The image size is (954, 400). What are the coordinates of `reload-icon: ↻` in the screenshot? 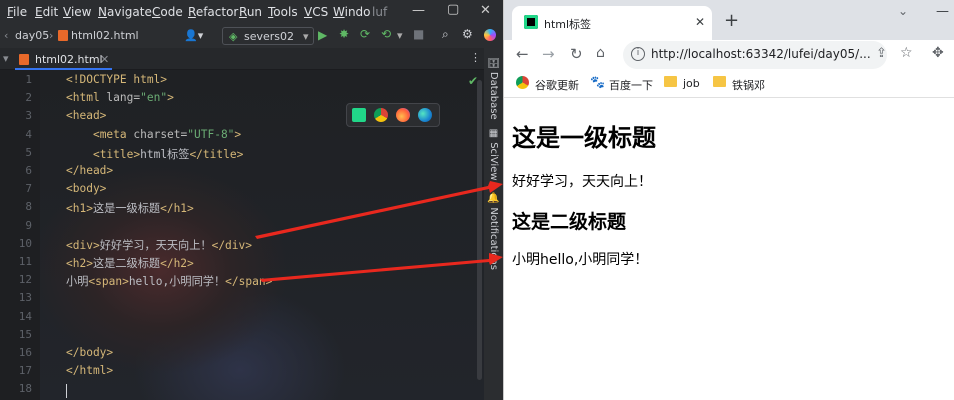 It's located at (576, 54).